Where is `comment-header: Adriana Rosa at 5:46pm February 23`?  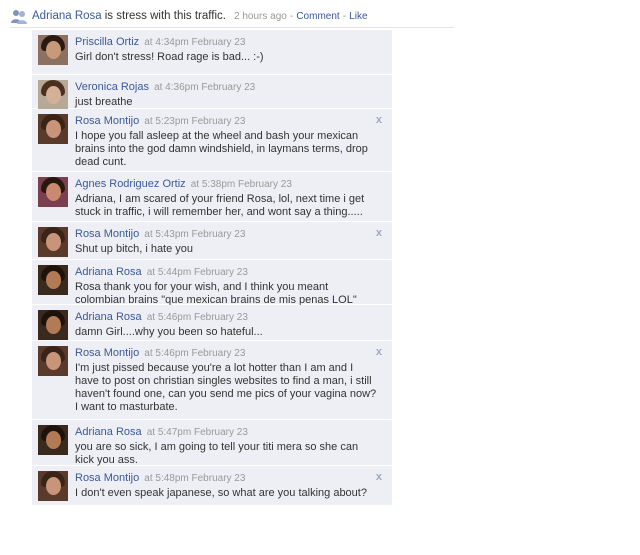
comment-header: Adriana Rosa at 5:46pm February 23 is located at coordinates (228, 317).